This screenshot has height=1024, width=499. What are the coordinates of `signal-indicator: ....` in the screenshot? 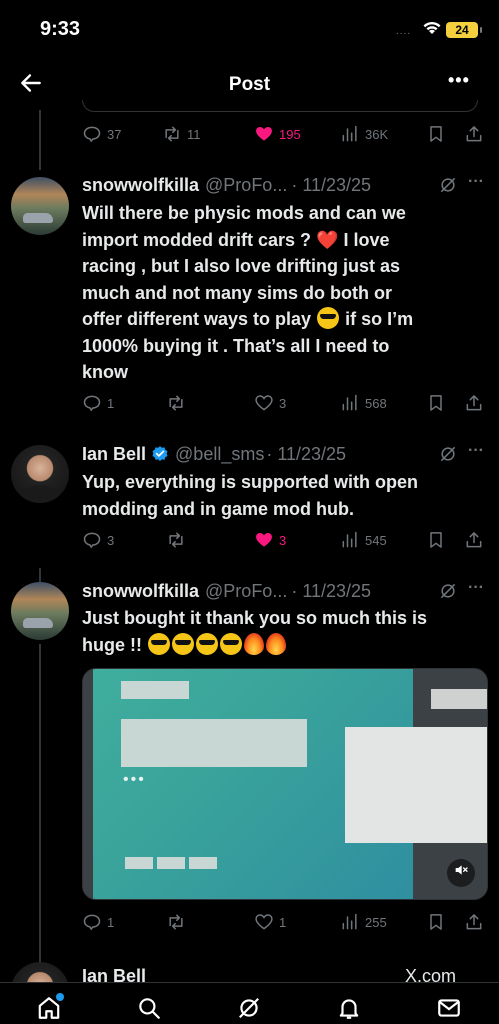 It's located at (404, 31).